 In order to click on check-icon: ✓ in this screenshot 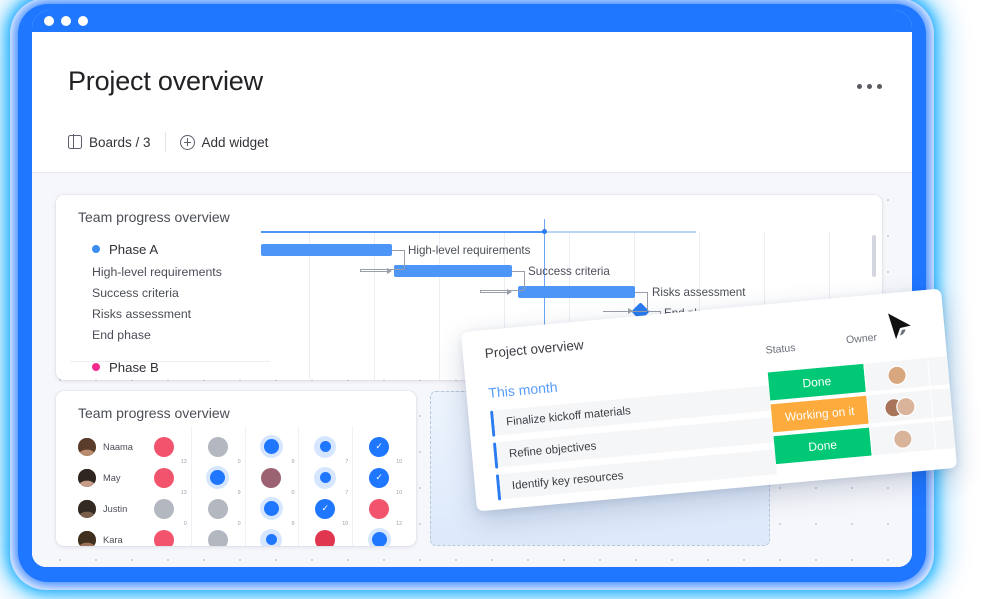, I will do `click(379, 446)`.